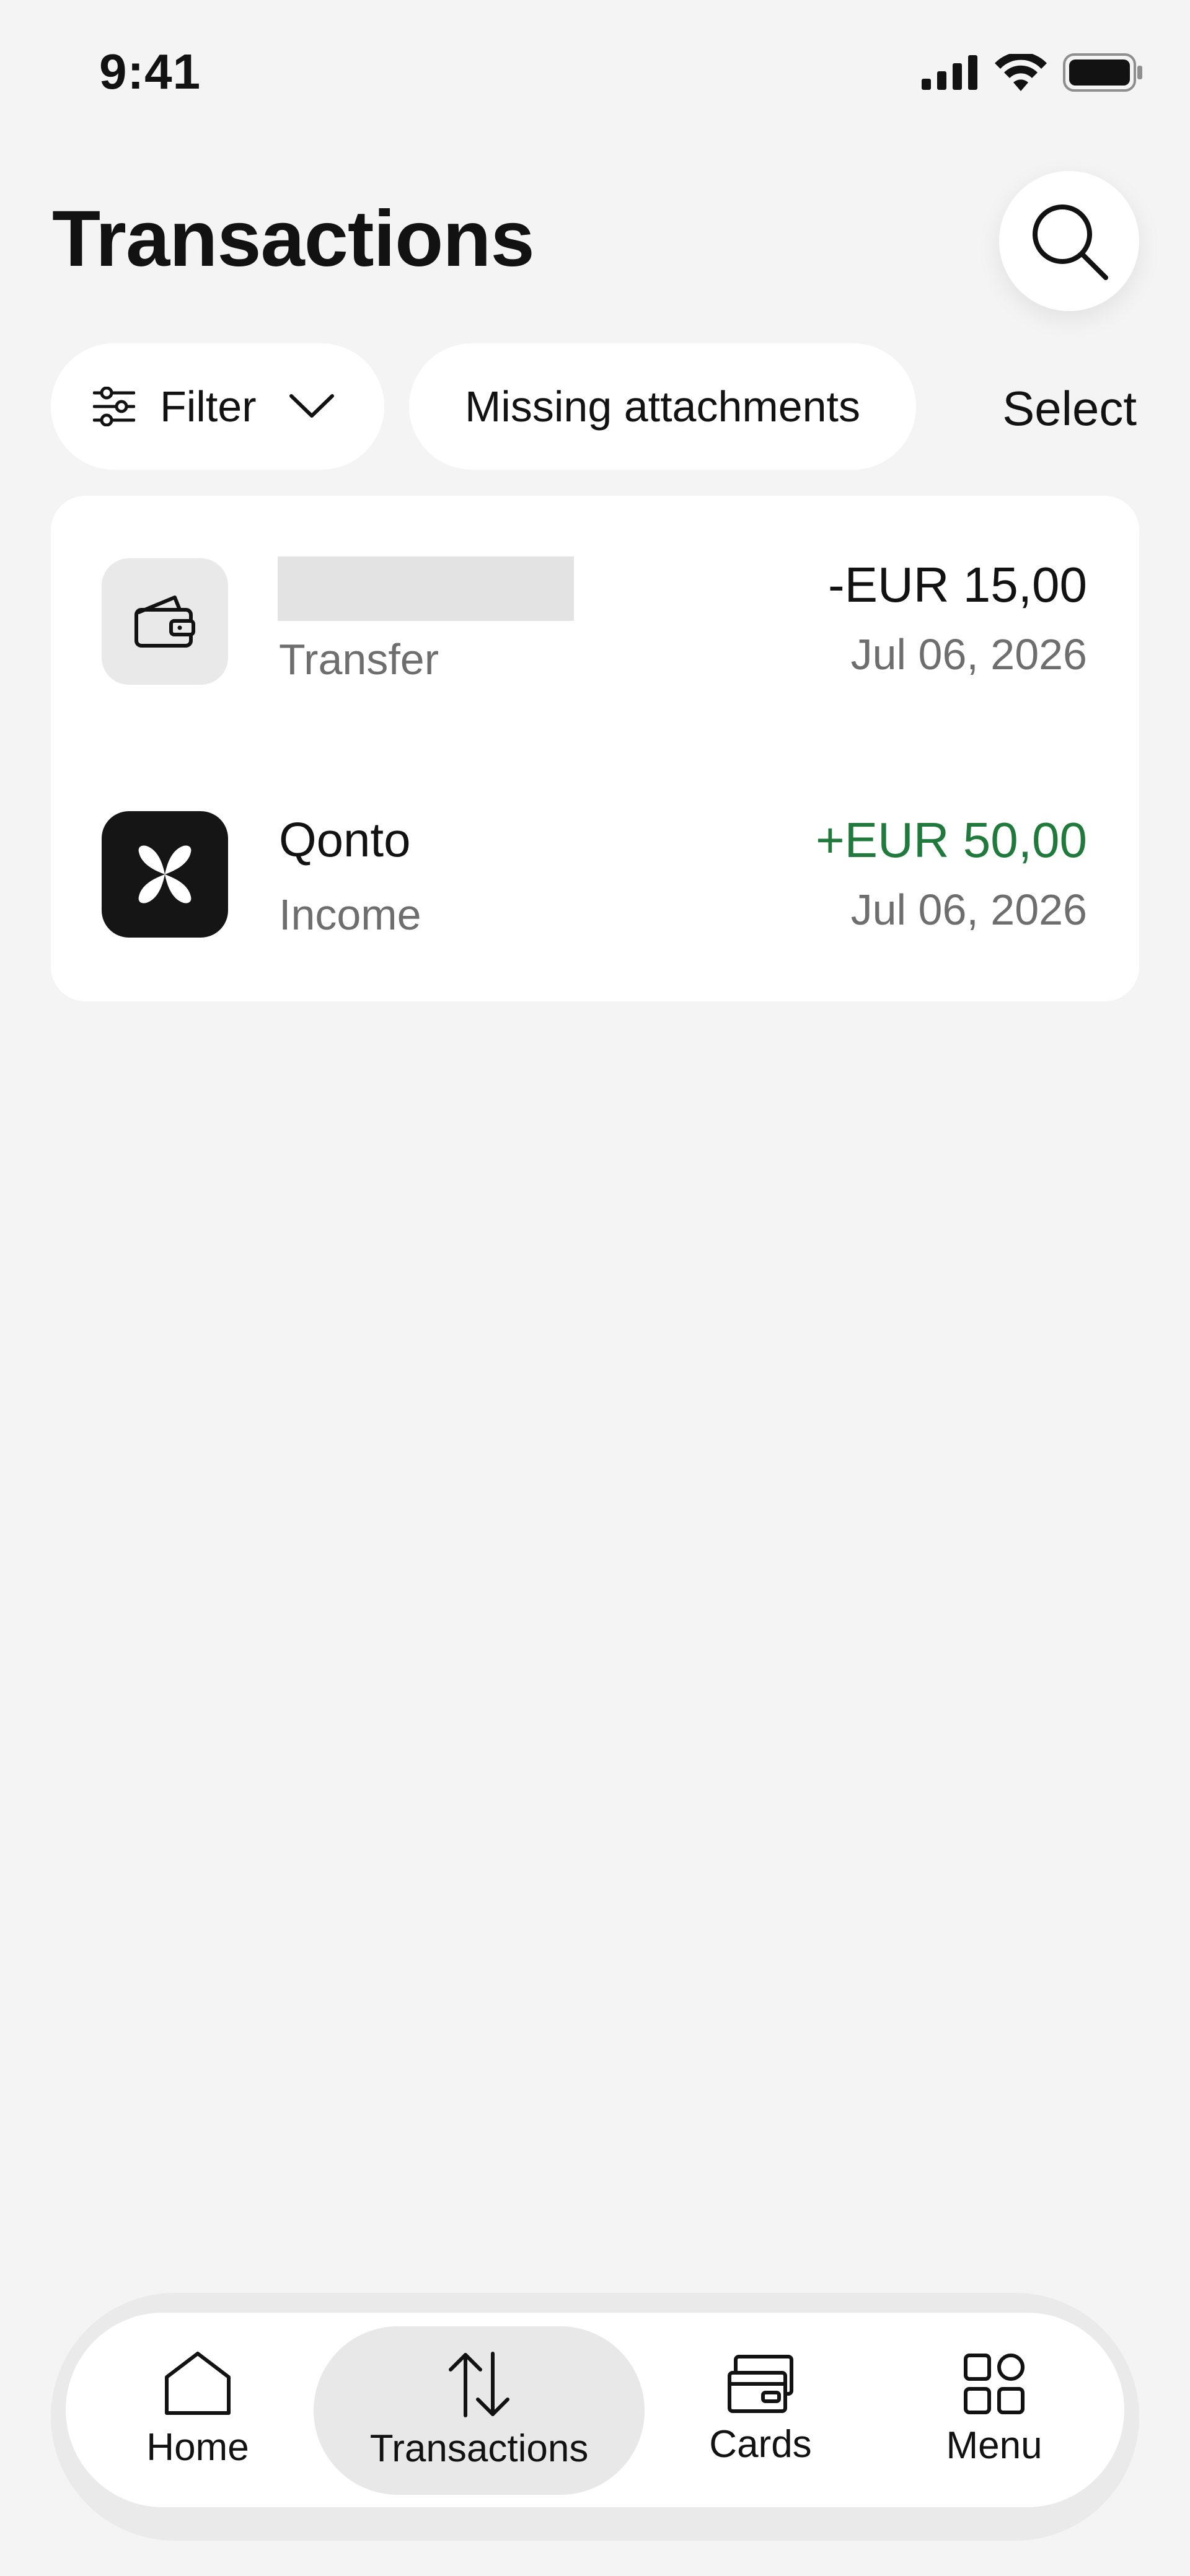 This screenshot has width=1190, height=2576. What do you see at coordinates (345, 839) in the screenshot?
I see `transaction-name: Qonto` at bounding box center [345, 839].